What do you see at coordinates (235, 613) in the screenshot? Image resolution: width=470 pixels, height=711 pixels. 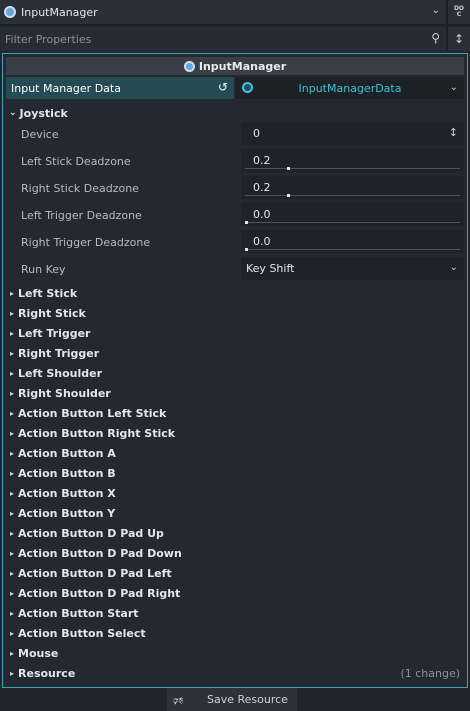 I see `section-action-button-start: ▸ Action Button Start` at bounding box center [235, 613].